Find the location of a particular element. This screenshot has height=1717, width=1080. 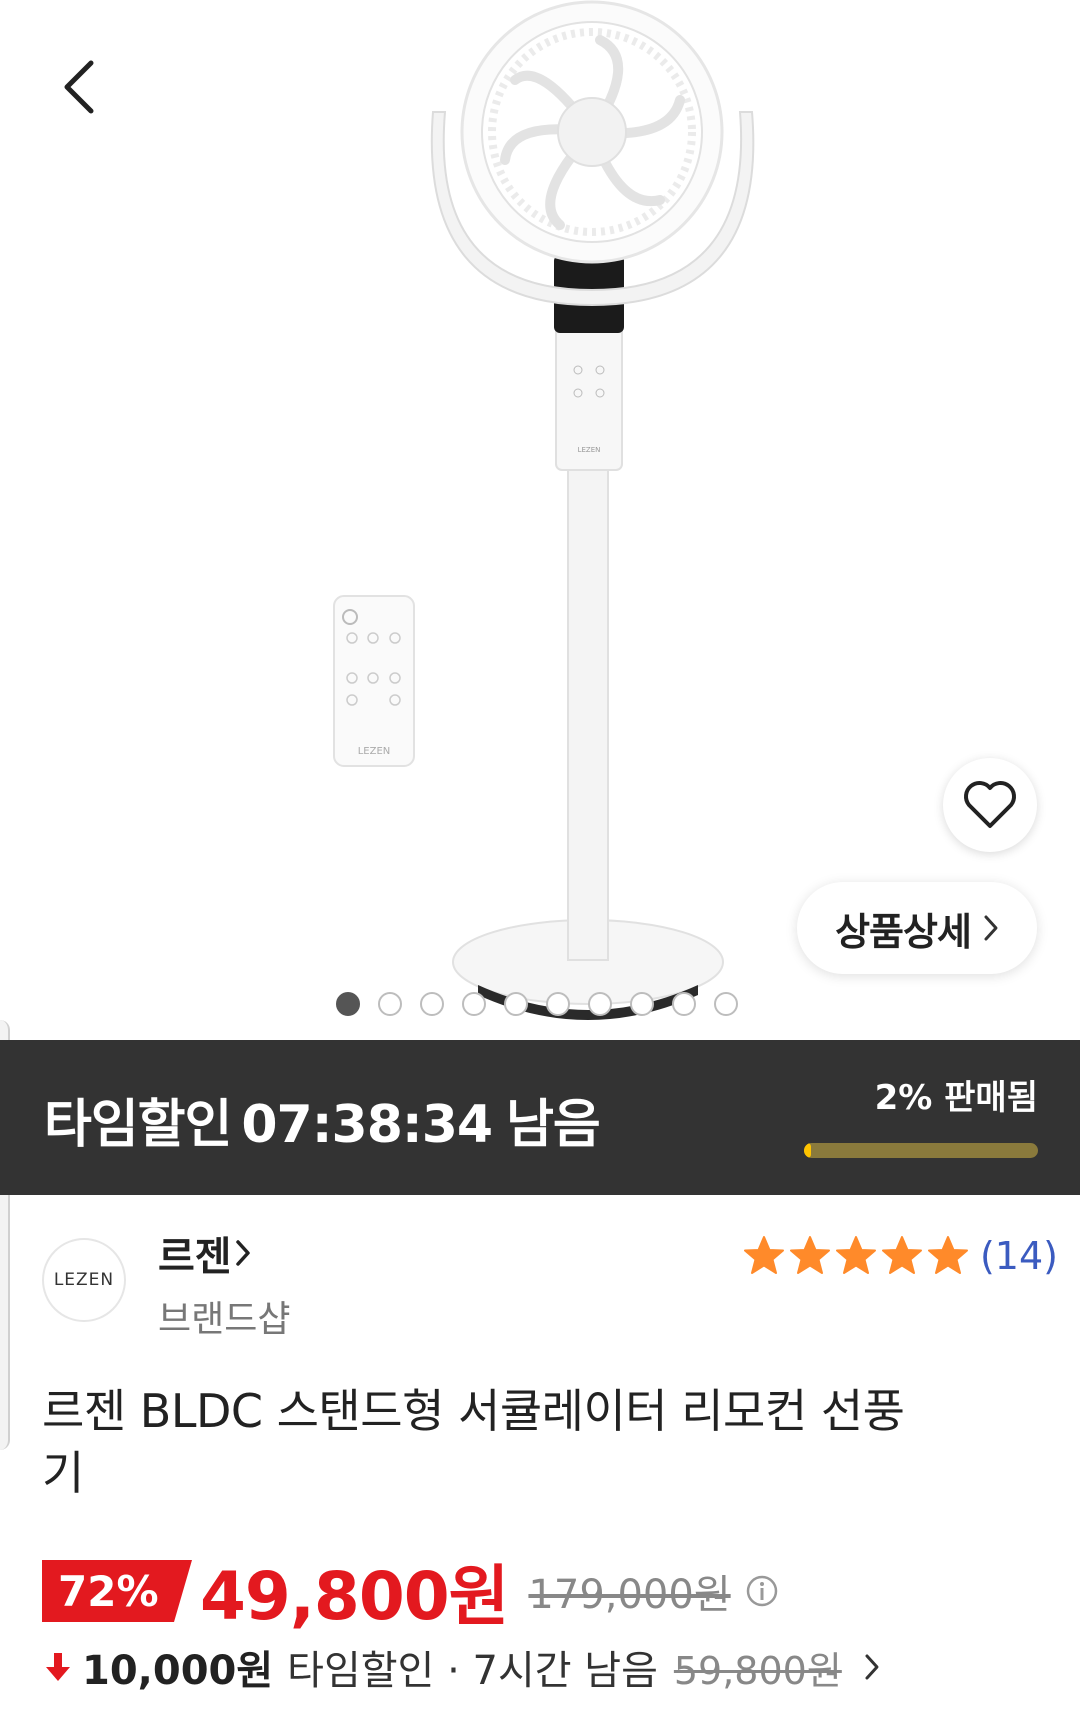

deal-countdown: 타임할인 07:38:34 남음 is located at coordinates (322, 1119).